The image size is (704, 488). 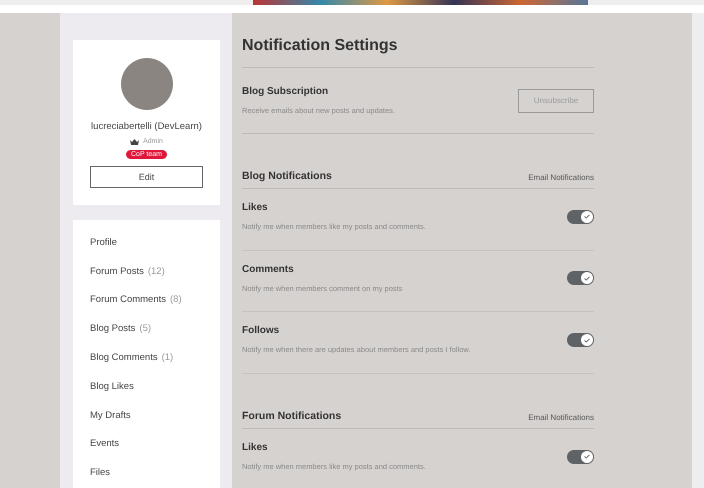 What do you see at coordinates (146, 357) in the screenshot?
I see `nav-link: Blog Comments (1)` at bounding box center [146, 357].